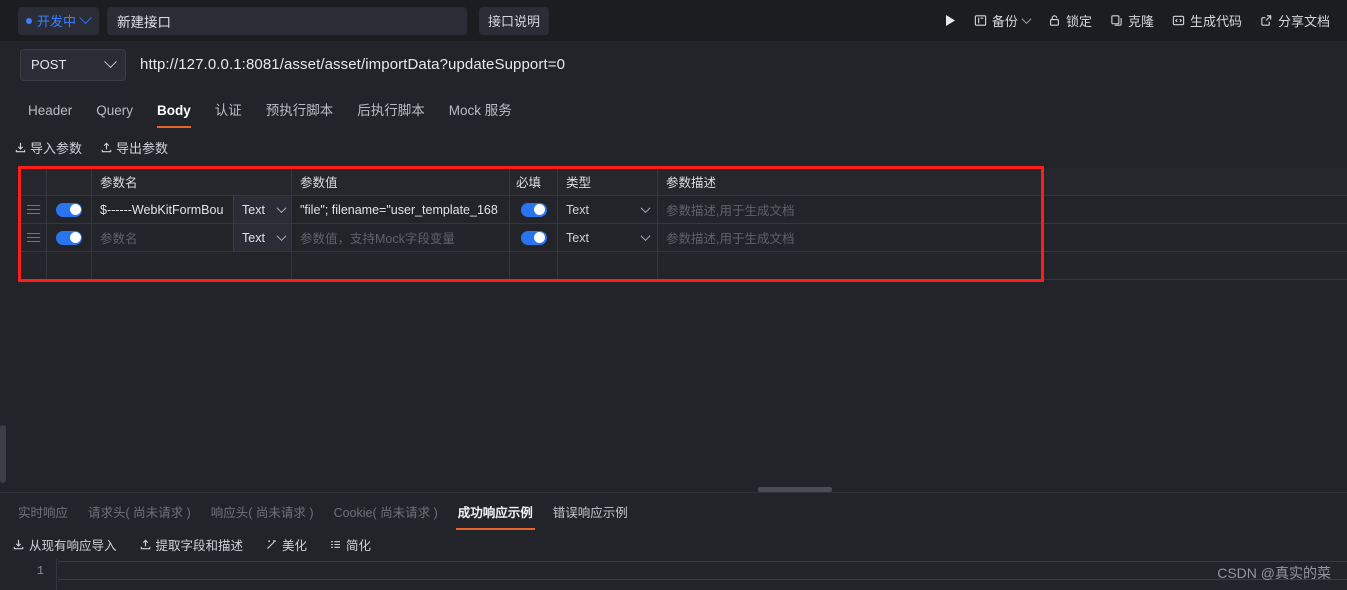 The image size is (1347, 590). I want to click on api-name-input, so click(287, 20).